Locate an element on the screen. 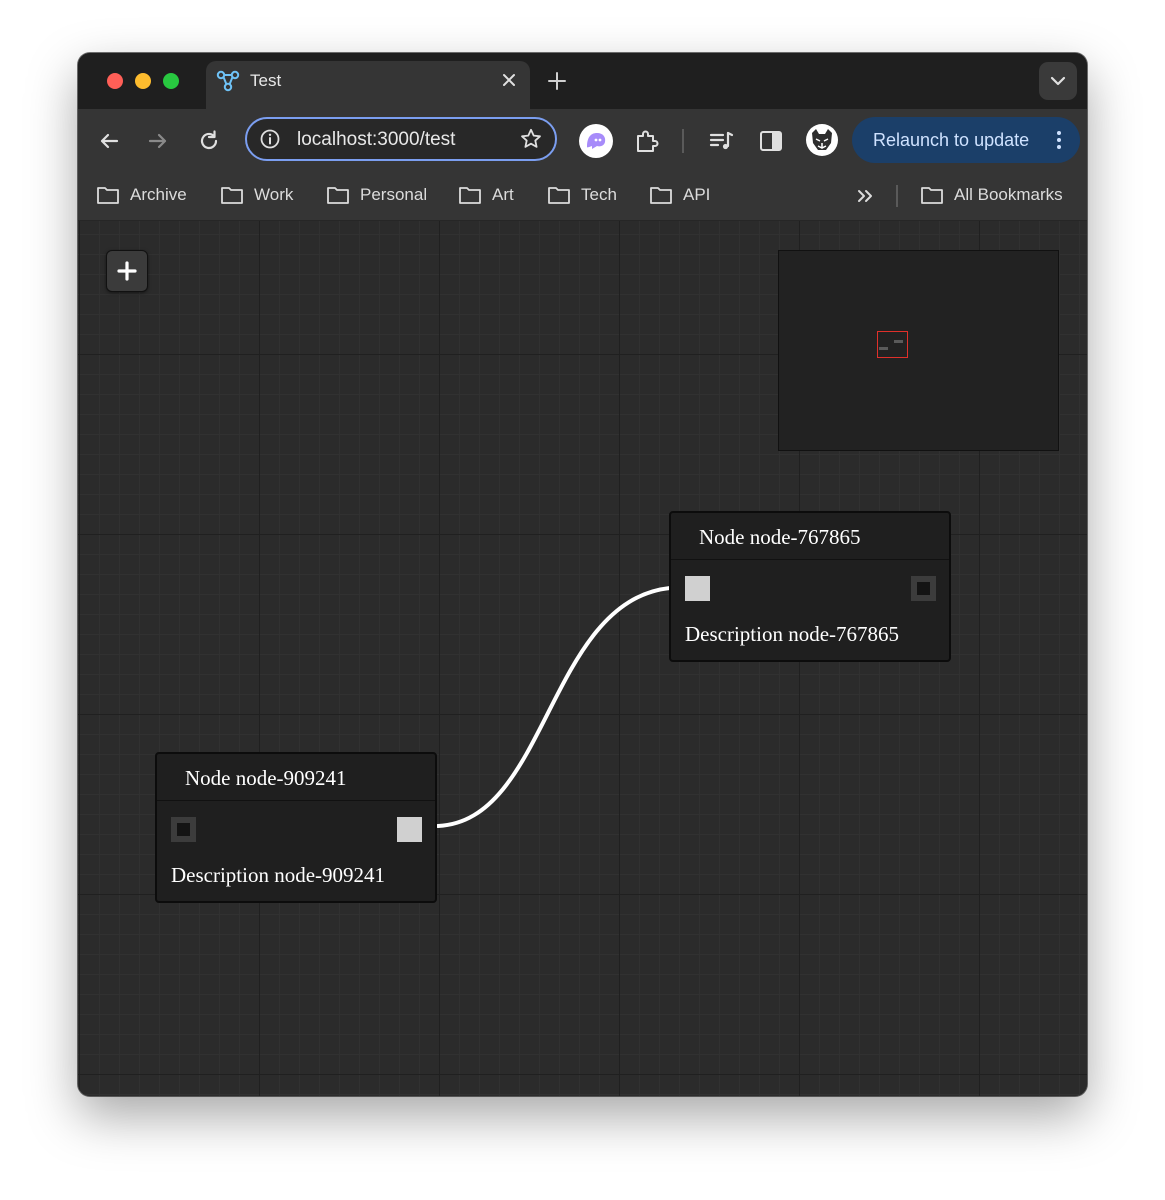 The image size is (1165, 1200). profile-avatar-icon is located at coordinates (822, 140).